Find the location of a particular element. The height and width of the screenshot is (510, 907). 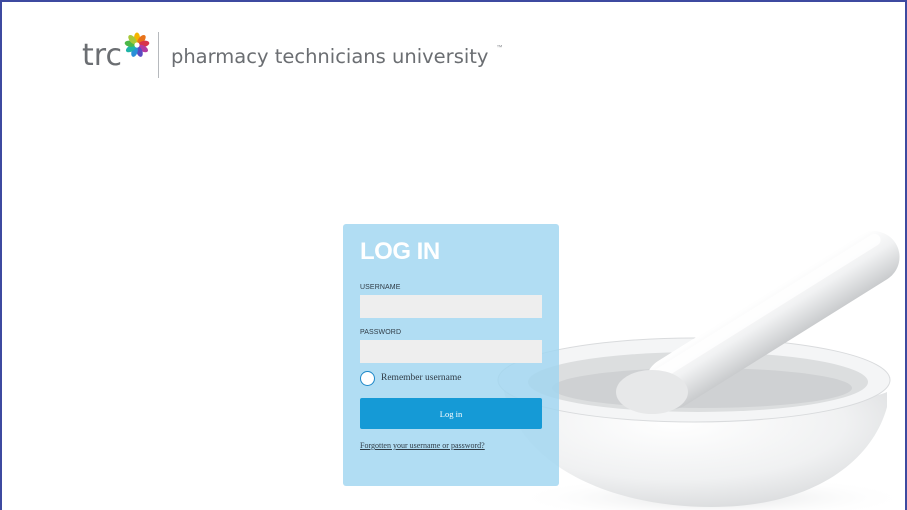

username-label: USERNAME is located at coordinates (380, 287).